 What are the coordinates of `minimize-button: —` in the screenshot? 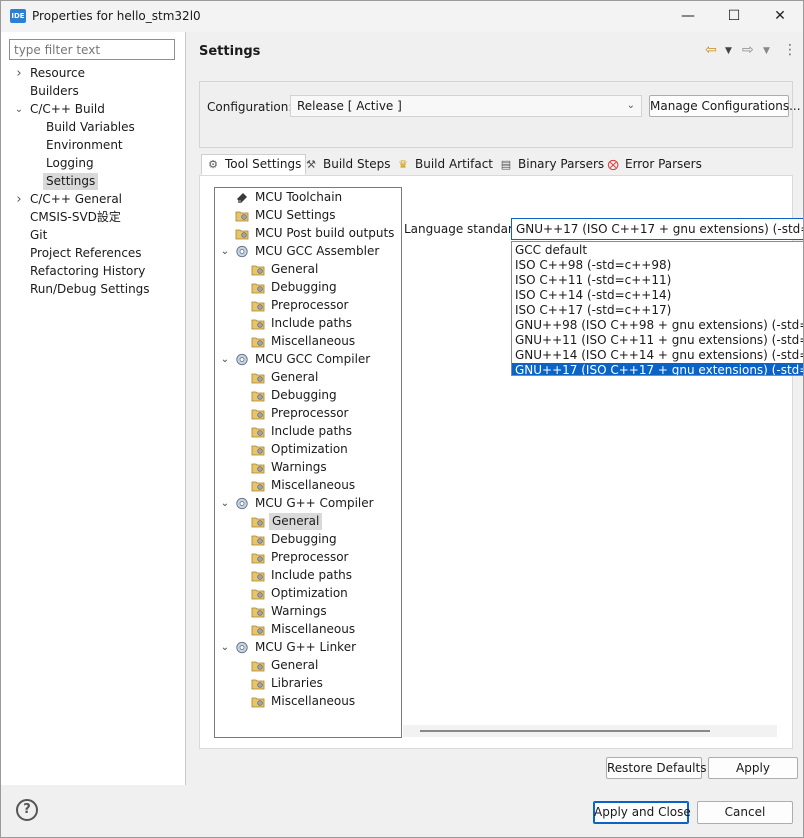 It's located at (688, 16).